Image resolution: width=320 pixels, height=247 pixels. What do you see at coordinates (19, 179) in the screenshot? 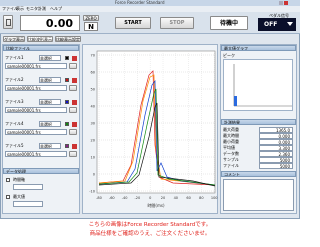
I see `option-label-1: 時間軸` at bounding box center [19, 179].